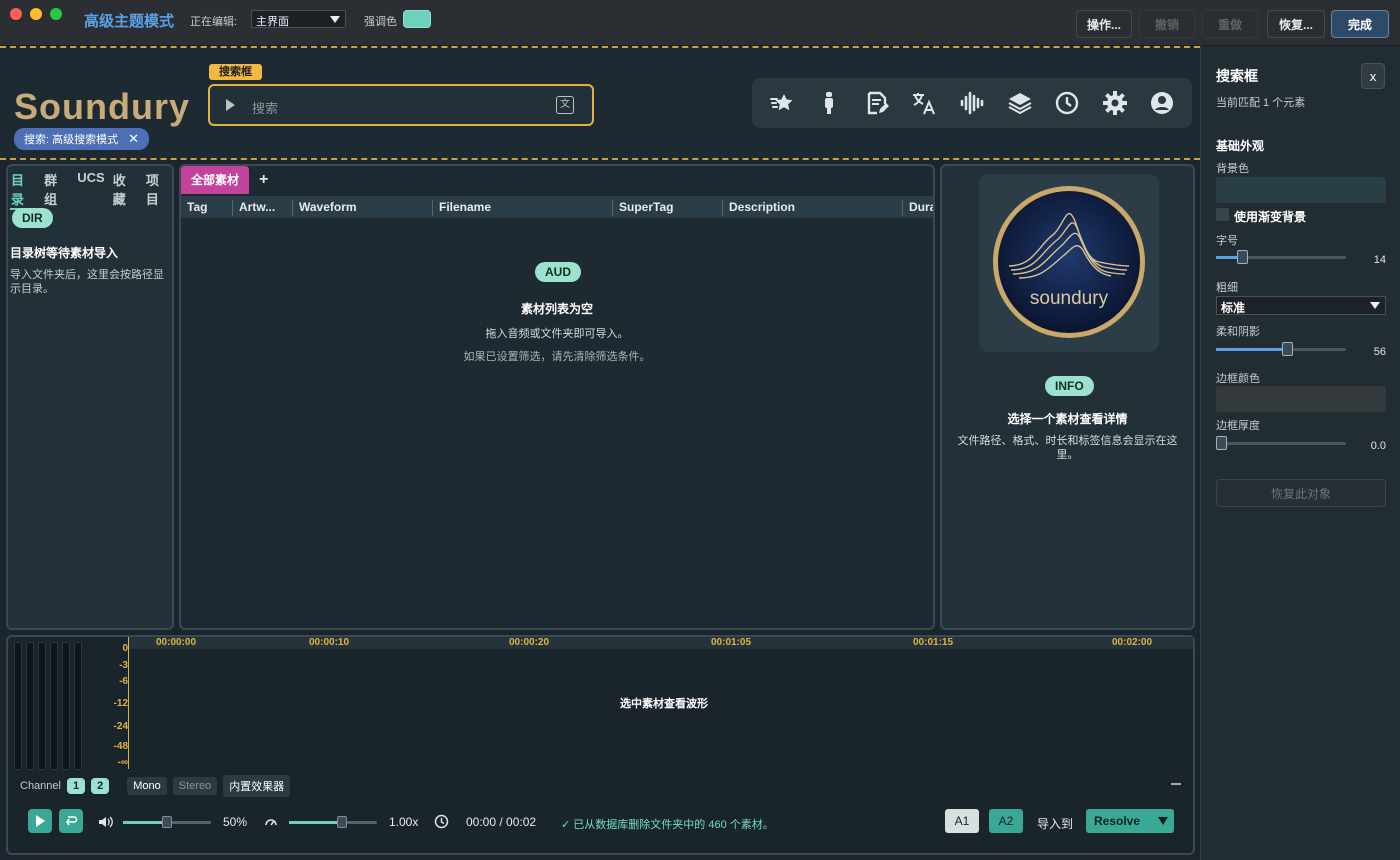 The width and height of the screenshot is (1400, 860). I want to click on font-size-slider, so click(1281, 257).